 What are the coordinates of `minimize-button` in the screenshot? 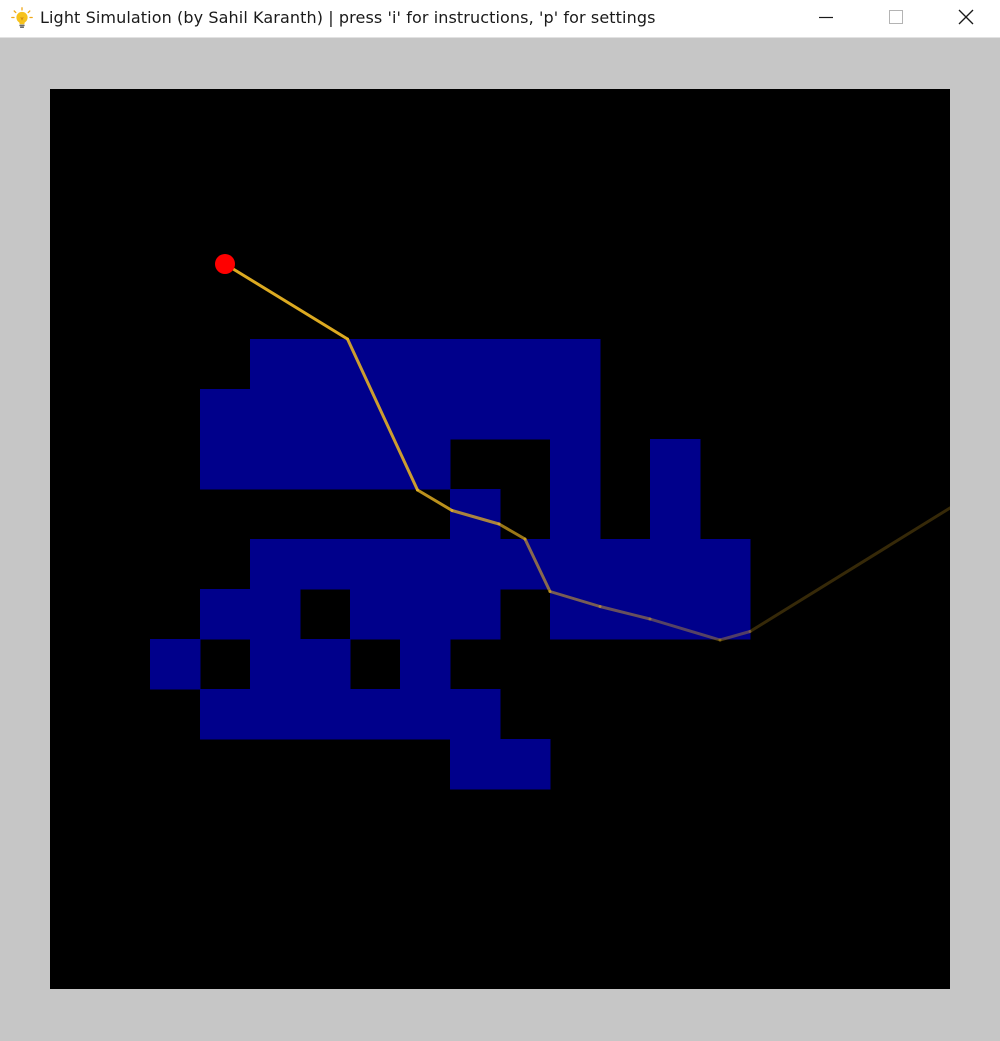 It's located at (826, 17).